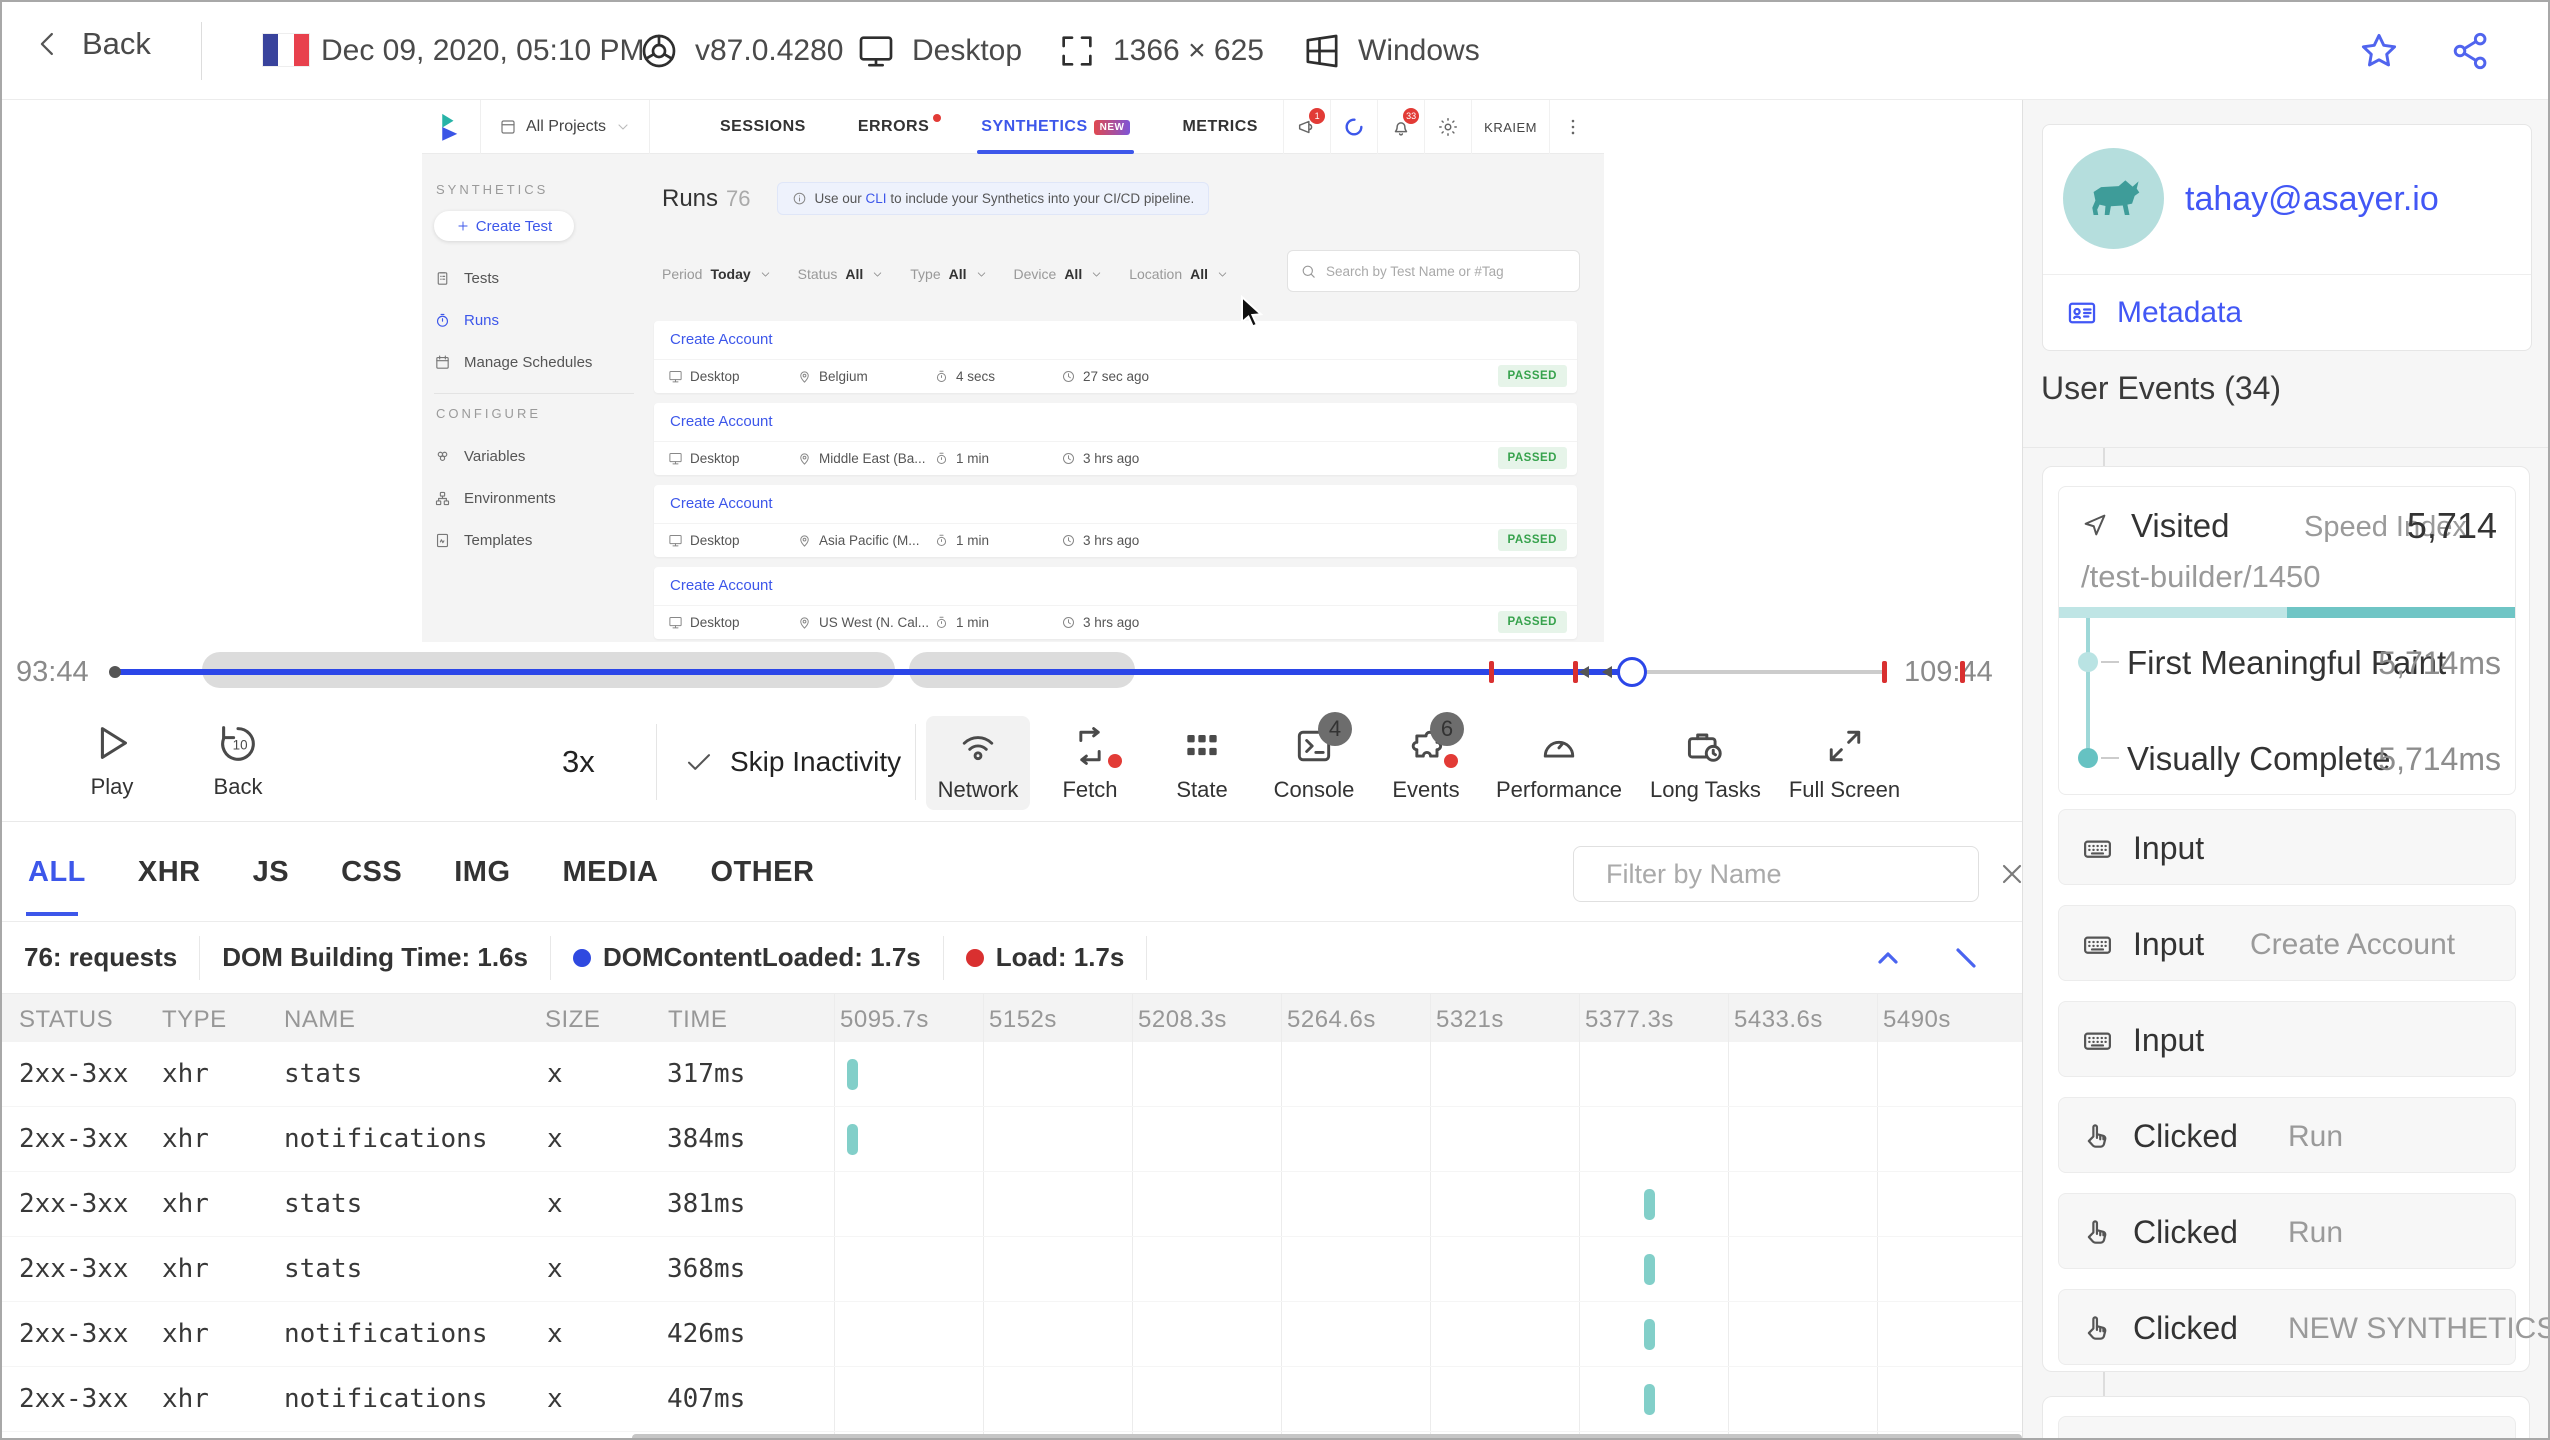  Describe the element at coordinates (1353, 127) in the screenshot. I see `sync-spinner-button` at that location.